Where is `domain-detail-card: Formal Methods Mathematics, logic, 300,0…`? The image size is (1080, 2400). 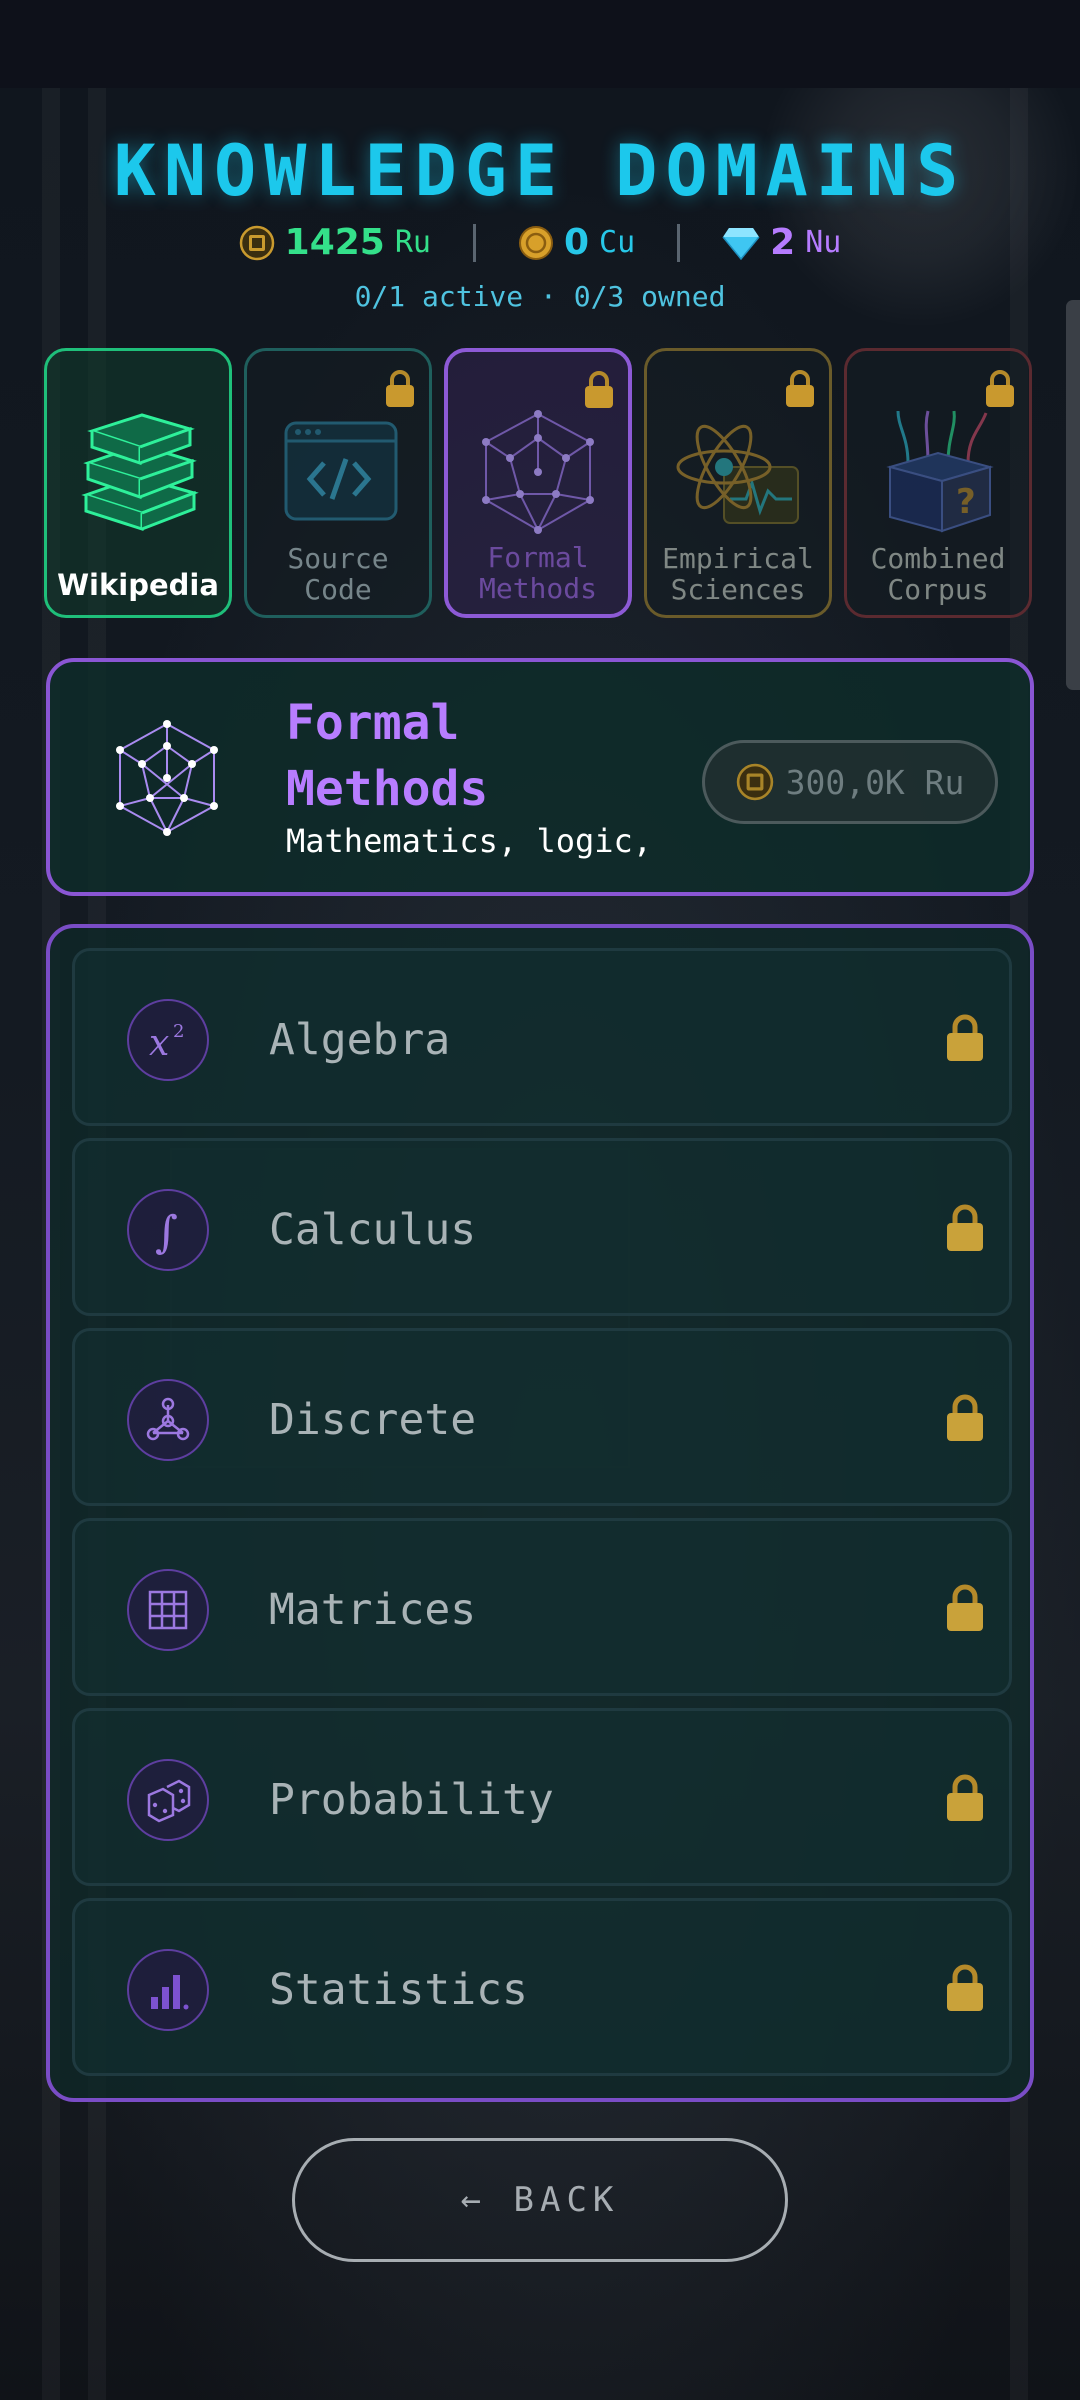 domain-detail-card: Formal Methods Mathematics, logic, 300,0… is located at coordinates (540, 777).